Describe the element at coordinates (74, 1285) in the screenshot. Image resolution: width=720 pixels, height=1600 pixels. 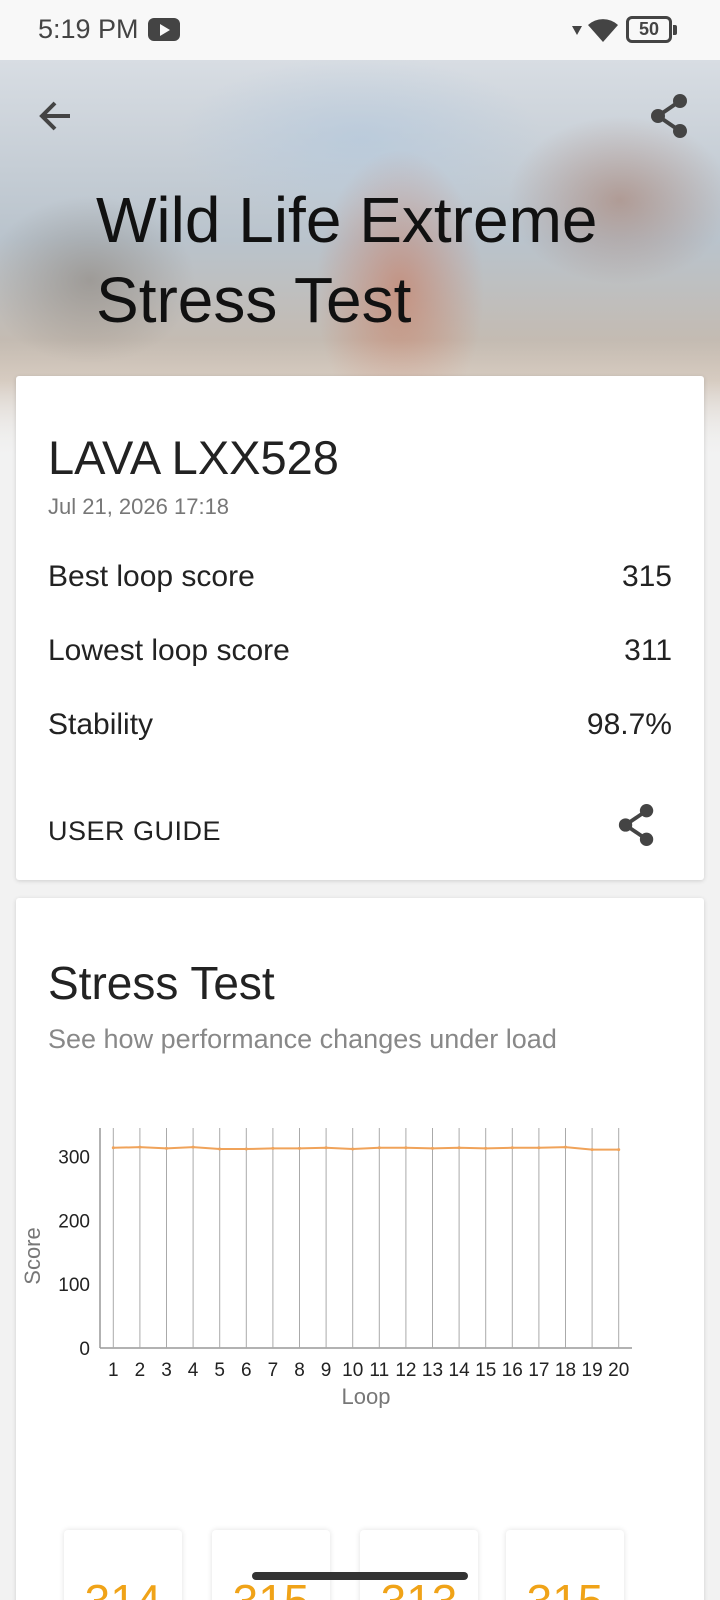
I see `y-tick-label: 100` at that location.